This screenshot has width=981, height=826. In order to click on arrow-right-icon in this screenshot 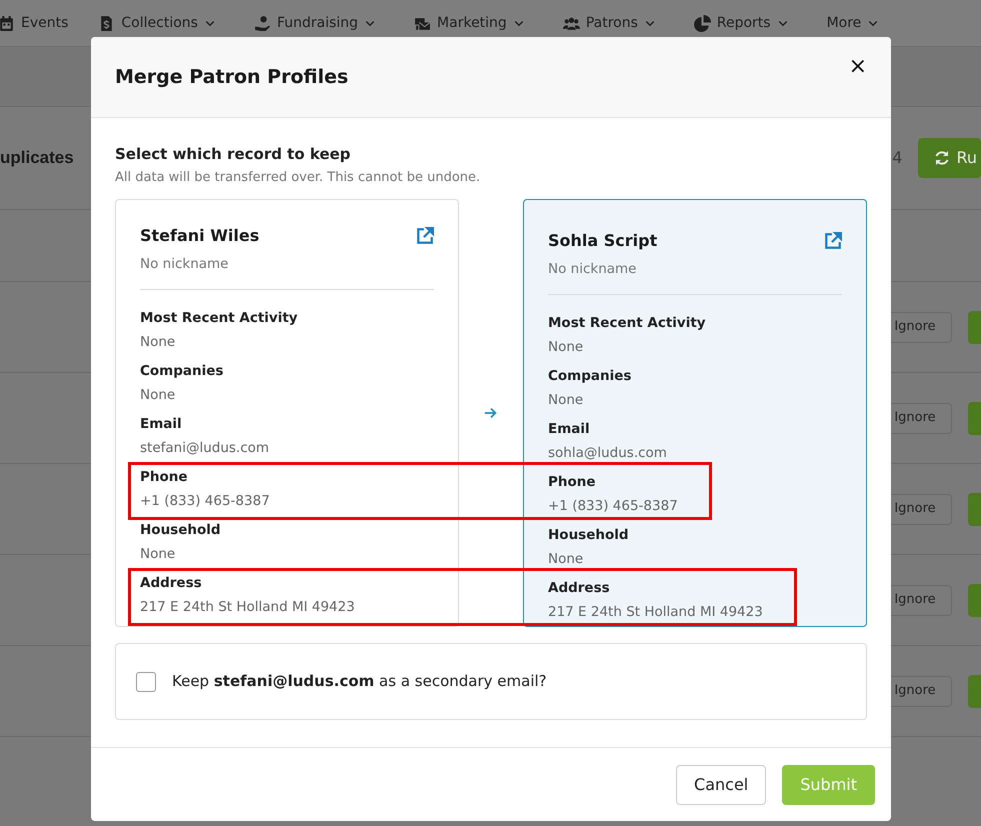, I will do `click(491, 413)`.